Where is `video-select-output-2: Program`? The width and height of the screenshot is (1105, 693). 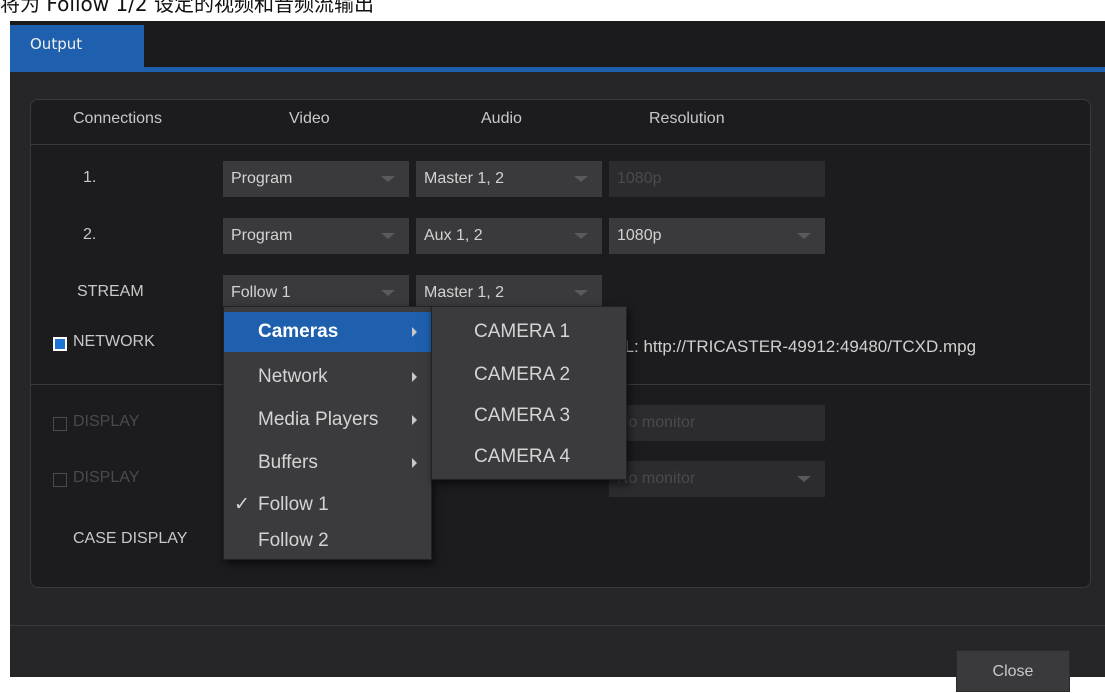
video-select-output-2: Program is located at coordinates (316, 236).